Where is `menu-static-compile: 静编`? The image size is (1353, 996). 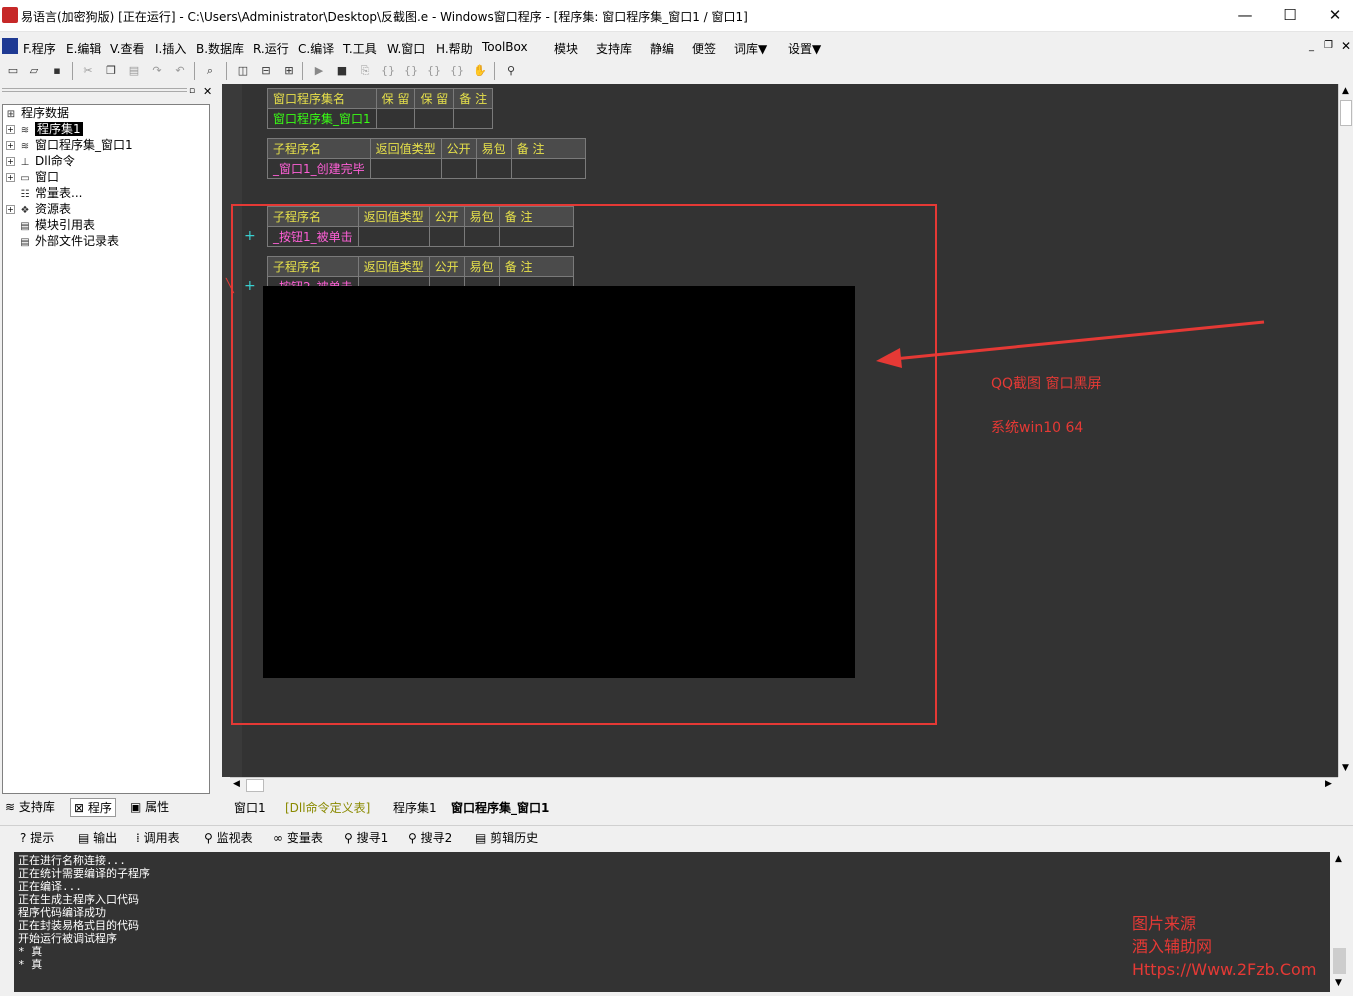
menu-static-compile: 静编 is located at coordinates (662, 48).